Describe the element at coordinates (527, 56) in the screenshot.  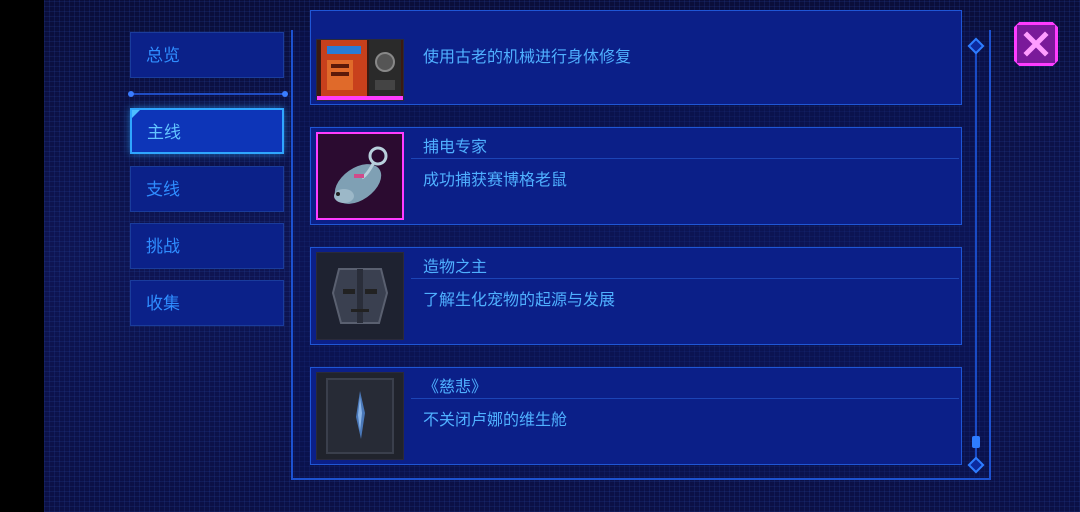
I see `achievement-desc: 使用古老的机械进行身体修复` at that location.